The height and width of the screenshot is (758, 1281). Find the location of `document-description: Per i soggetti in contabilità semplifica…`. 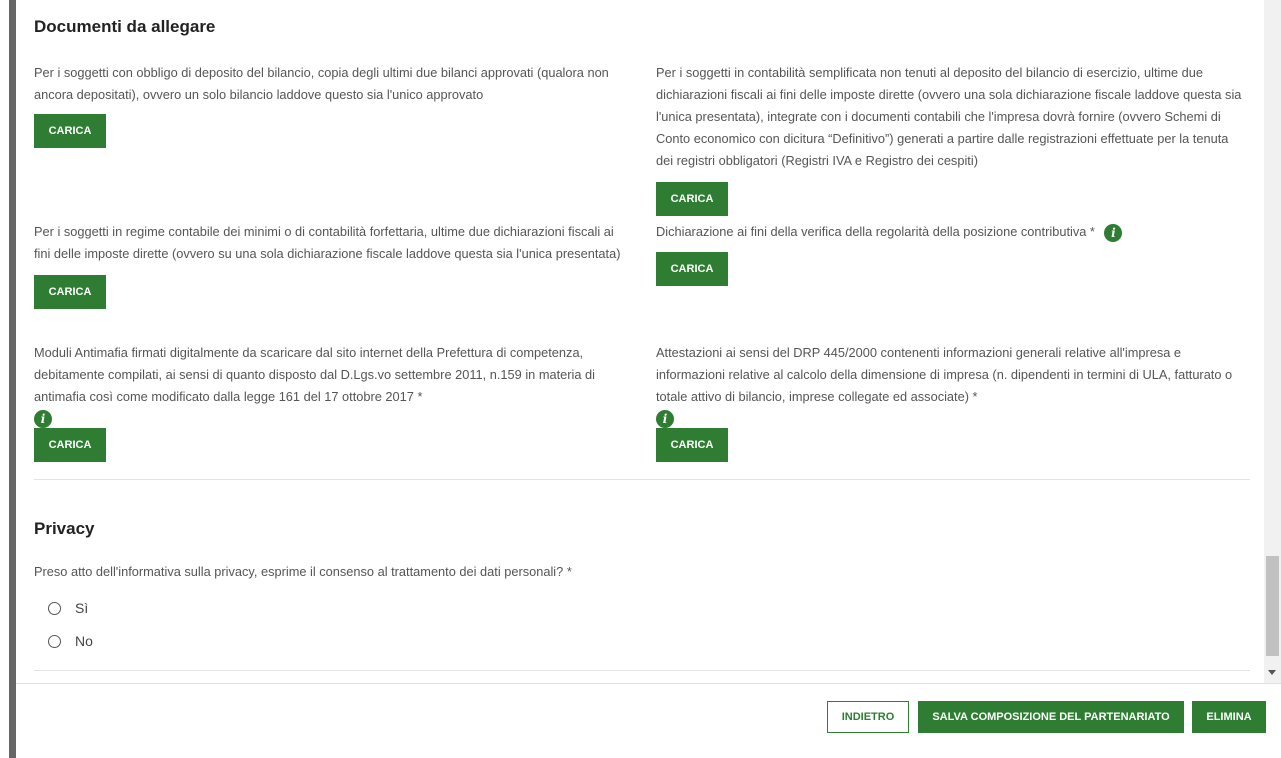

document-description: Per i soggetti in contabilità semplifica… is located at coordinates (949, 116).